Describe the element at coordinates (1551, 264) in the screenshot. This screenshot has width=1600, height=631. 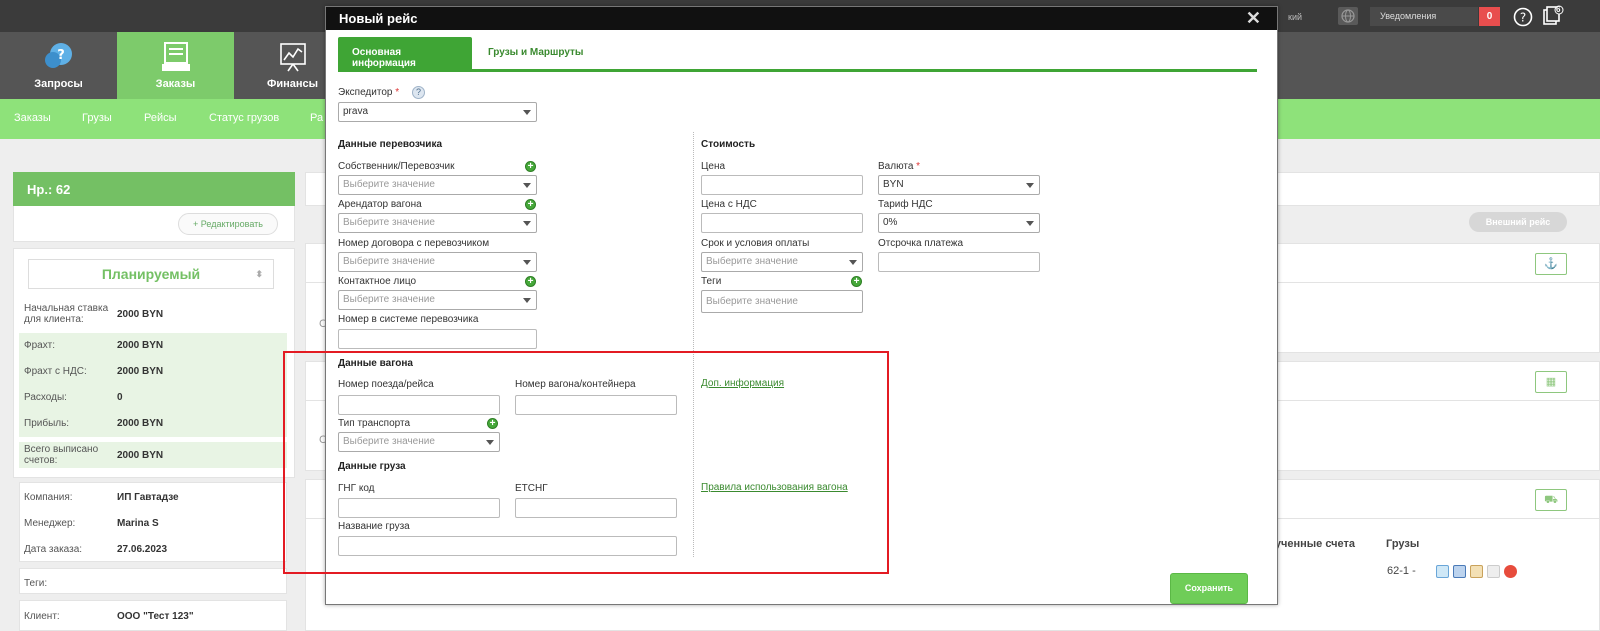
I see `anchor-icon: ⚓` at that location.